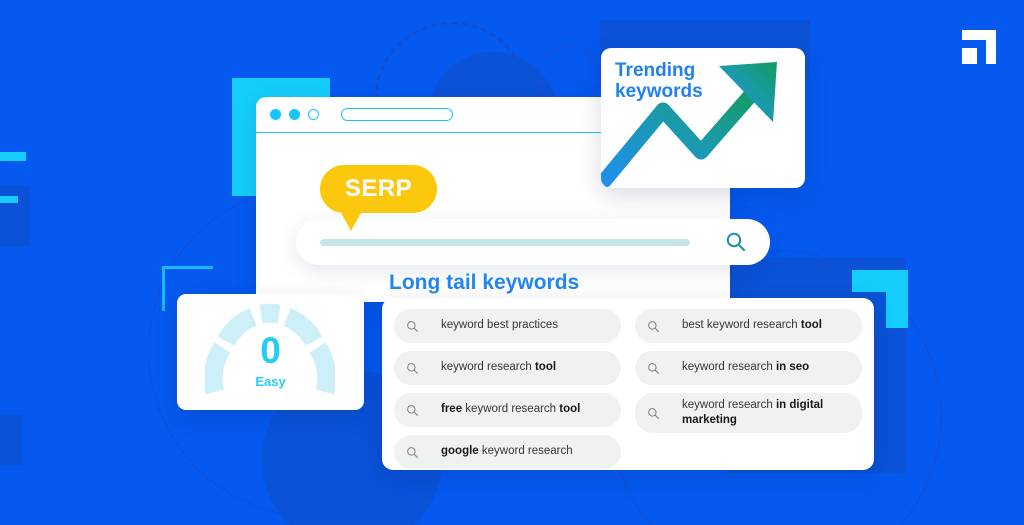 The height and width of the screenshot is (525, 1024). What do you see at coordinates (753, 413) in the screenshot?
I see `keyword-suggestion-text: keyword research in digital marketing` at bounding box center [753, 413].